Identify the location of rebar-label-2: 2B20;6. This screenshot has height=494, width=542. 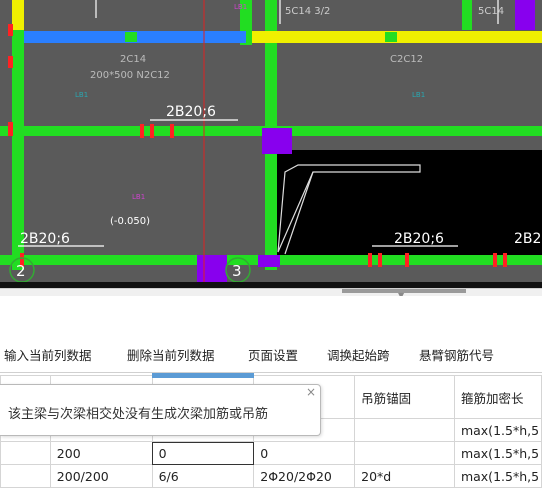
(45, 239).